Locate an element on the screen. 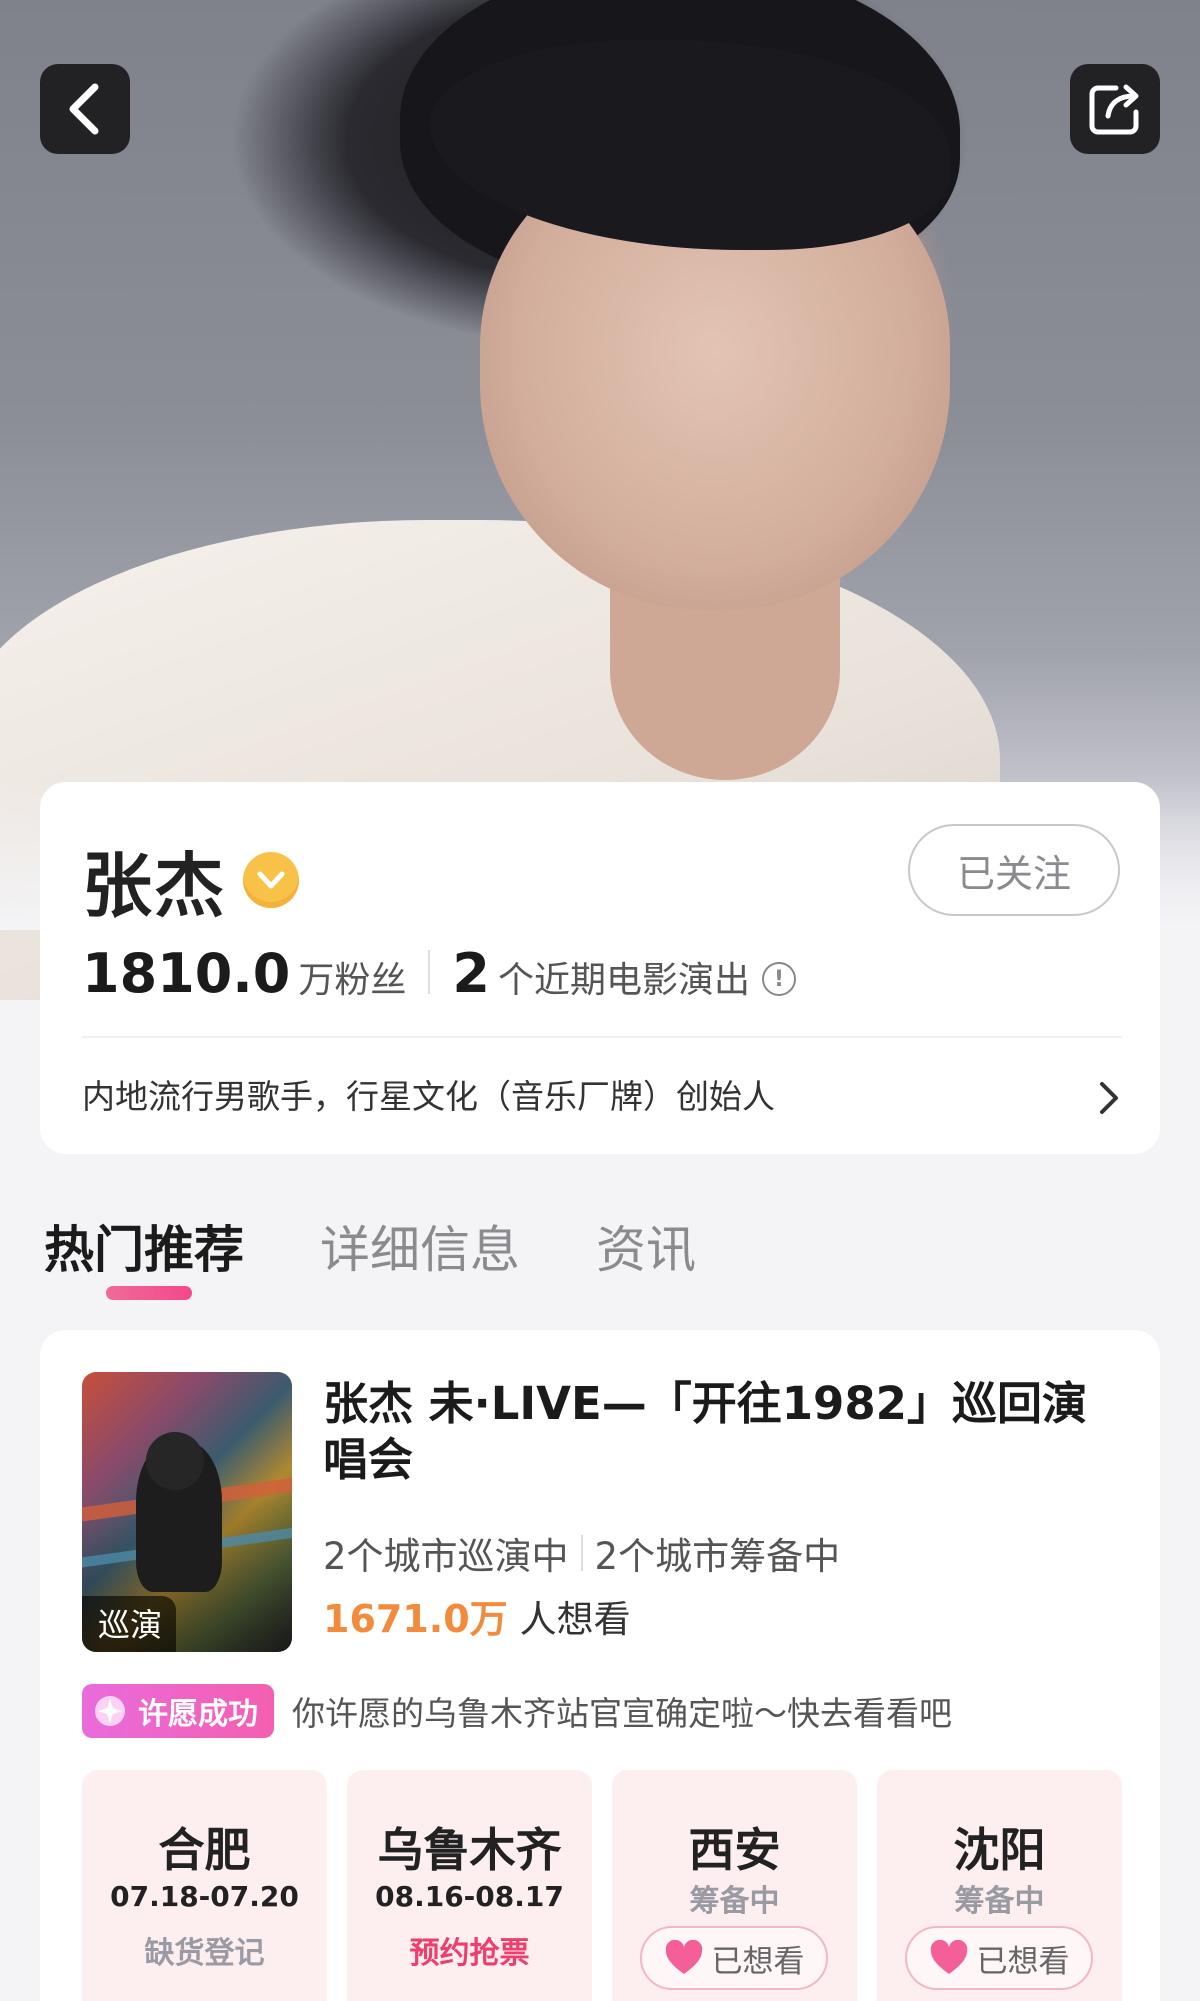 Image resolution: width=1200 pixels, height=2001 pixels. city-card-shenyang: 沈阳 筹备中 已想看 is located at coordinates (999, 1885).